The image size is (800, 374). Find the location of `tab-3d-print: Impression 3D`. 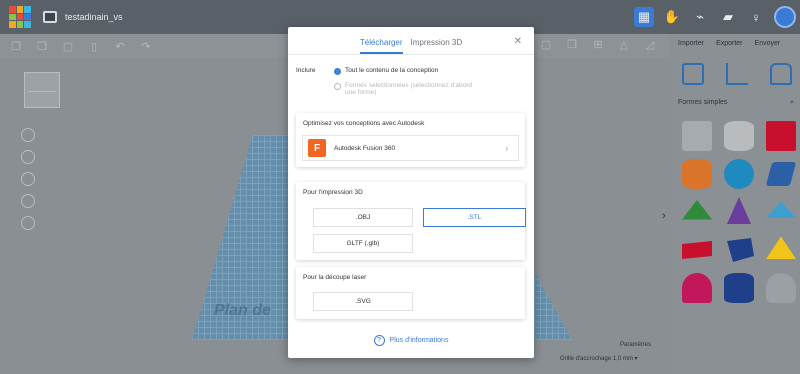

tab-3d-print: Impression 3D is located at coordinates (437, 46).